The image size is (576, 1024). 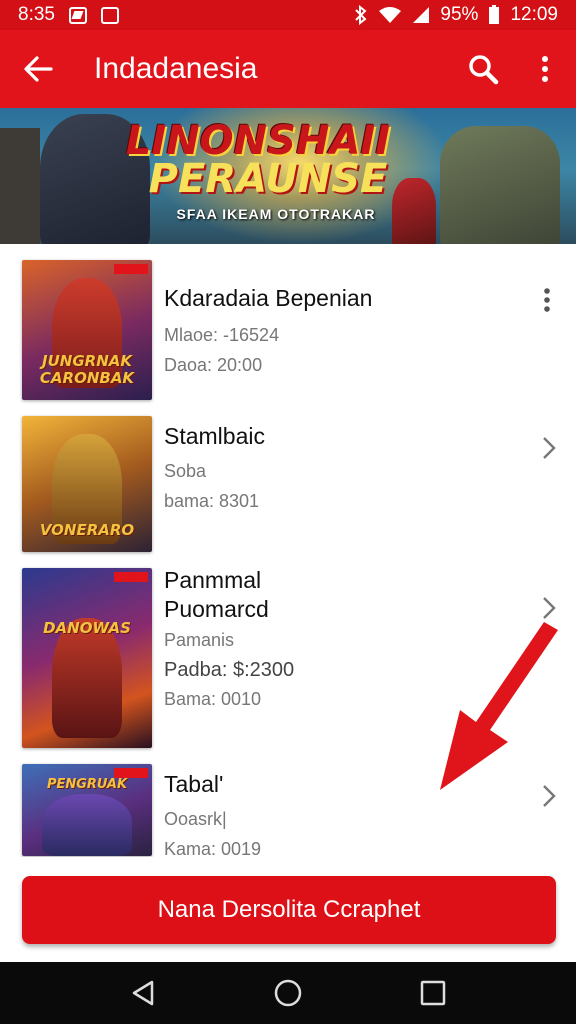 I want to click on item-meta: Bama: 0010, so click(x=213, y=699).